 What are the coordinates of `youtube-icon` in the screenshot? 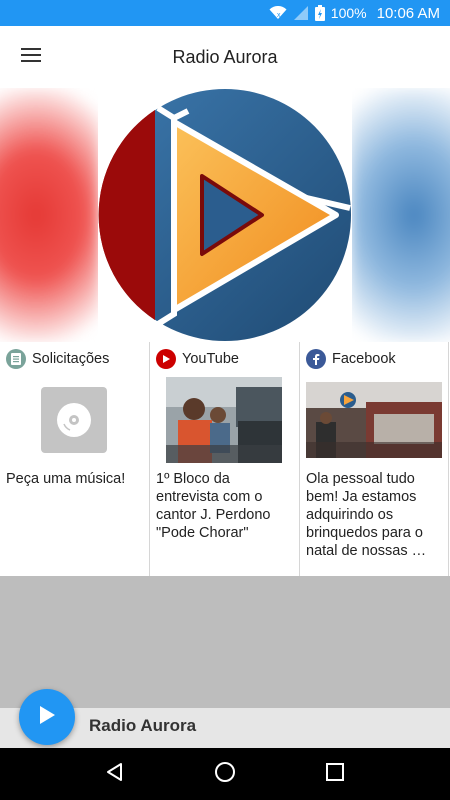 It's located at (166, 359).